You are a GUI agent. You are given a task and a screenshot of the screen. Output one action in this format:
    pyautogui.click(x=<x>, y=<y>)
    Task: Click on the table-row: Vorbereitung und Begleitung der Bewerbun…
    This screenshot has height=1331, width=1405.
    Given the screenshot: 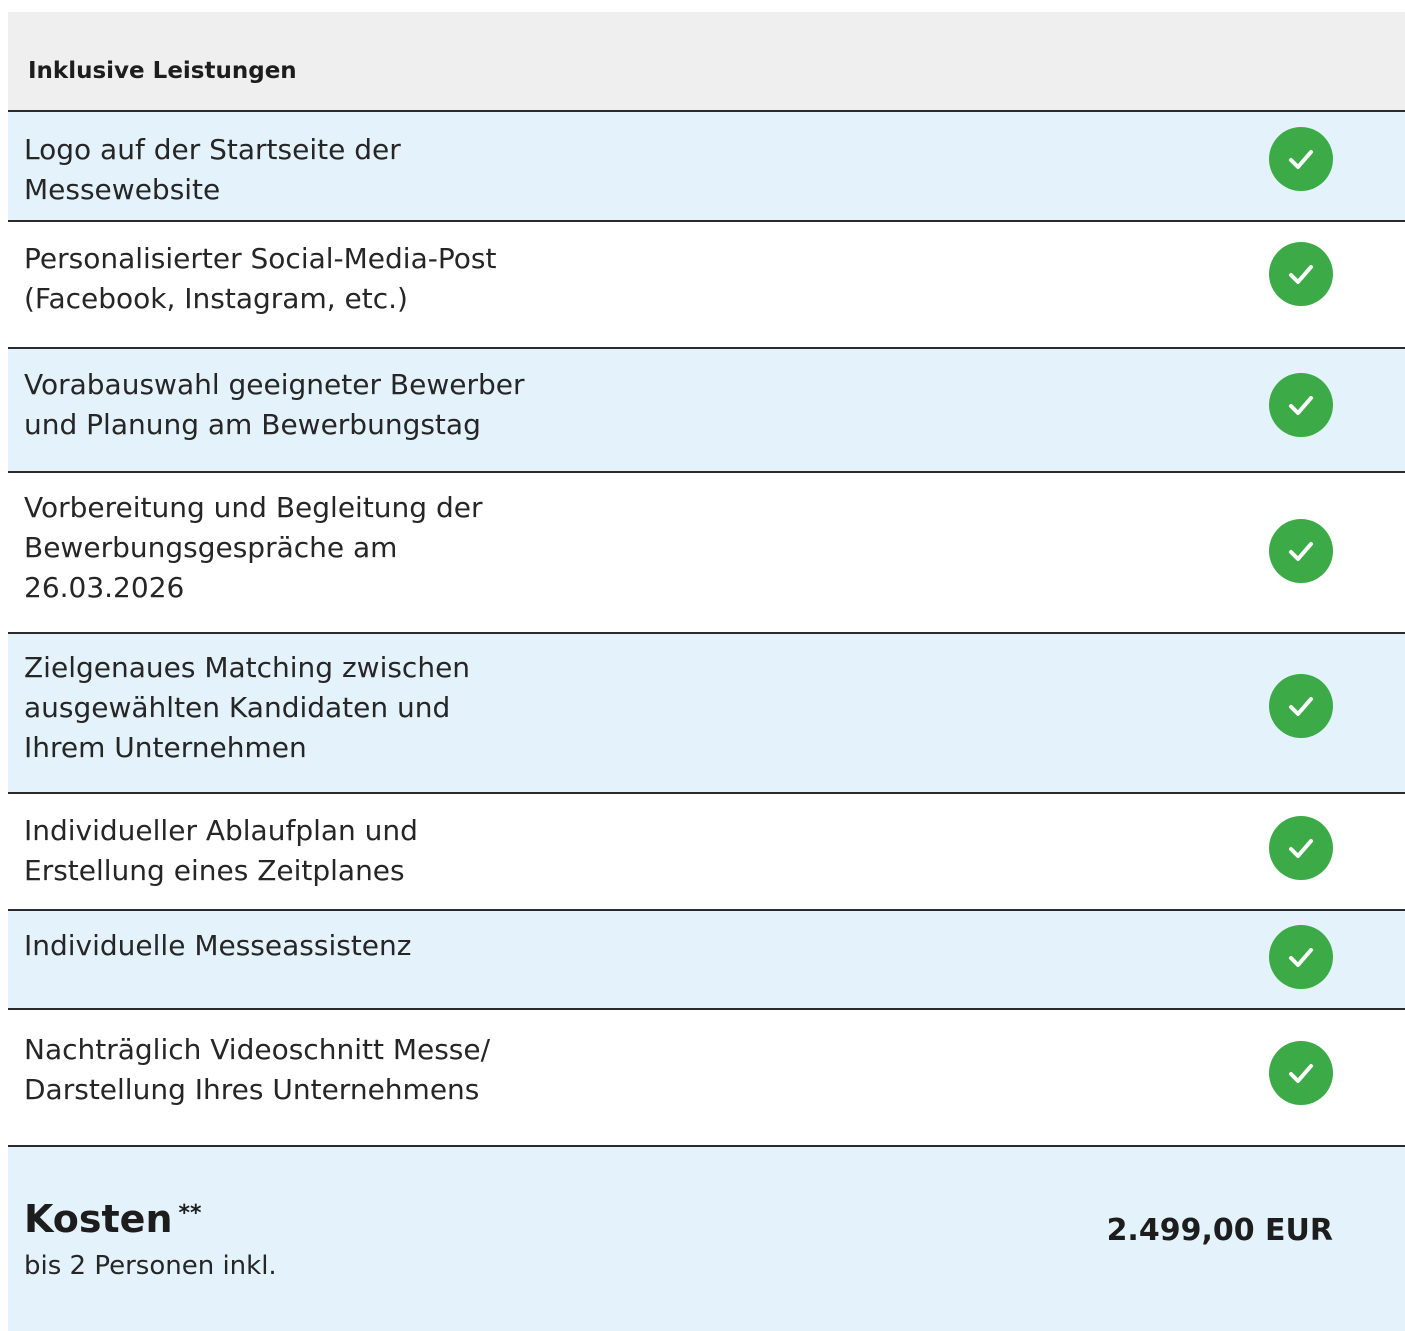 What is the action you would take?
    pyautogui.click(x=706, y=553)
    